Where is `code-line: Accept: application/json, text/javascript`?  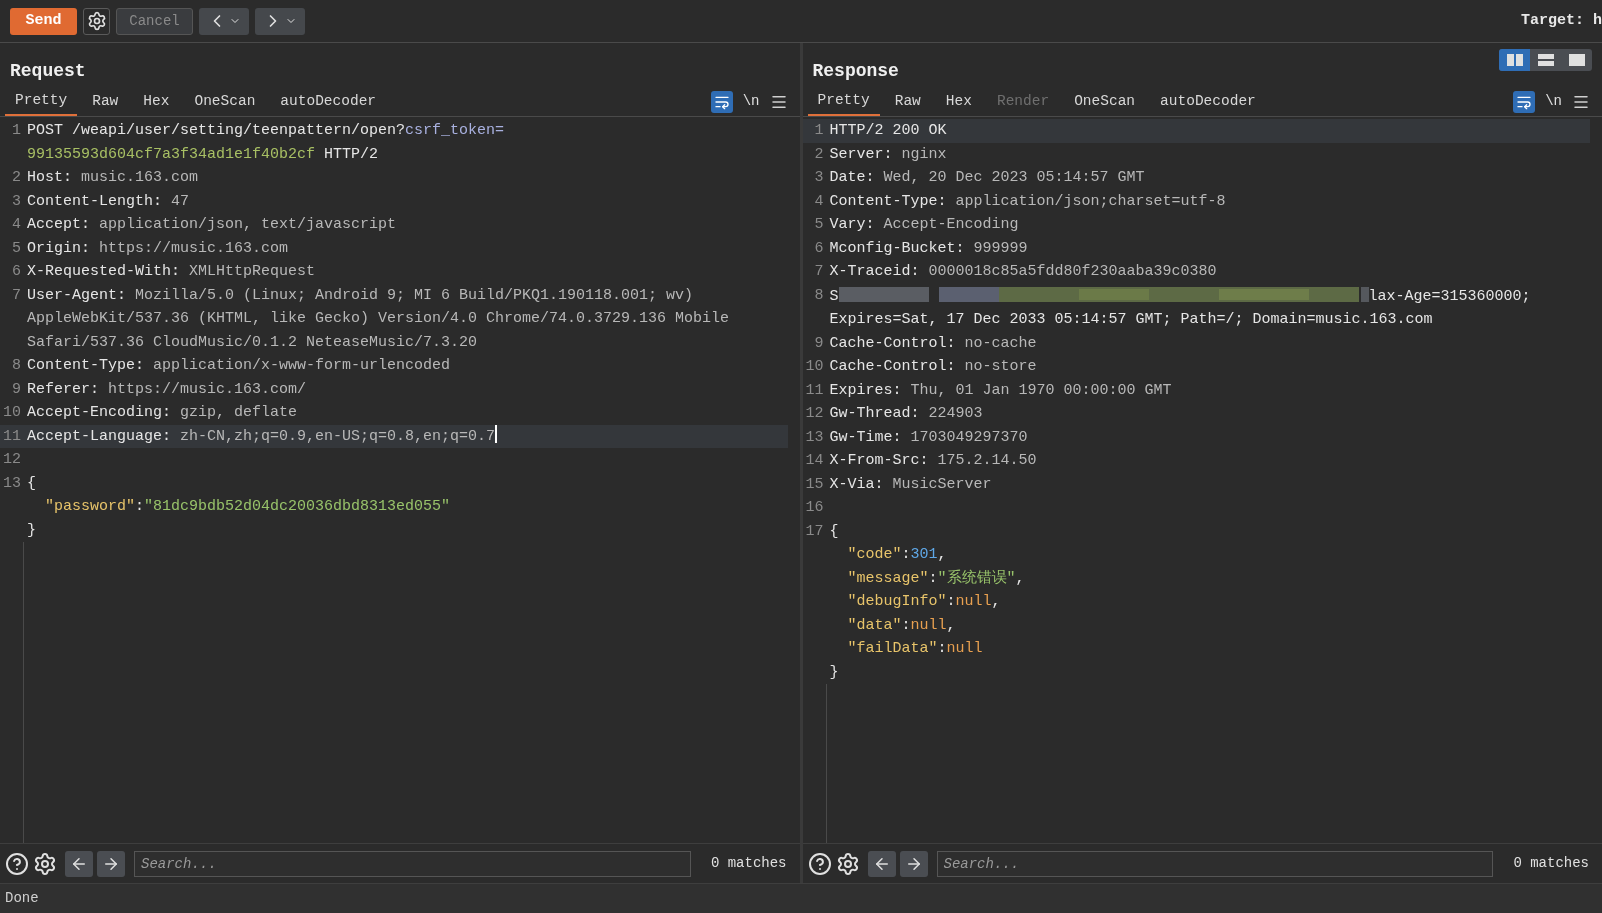
code-line: Accept: application/json, text/javascript is located at coordinates (212, 225).